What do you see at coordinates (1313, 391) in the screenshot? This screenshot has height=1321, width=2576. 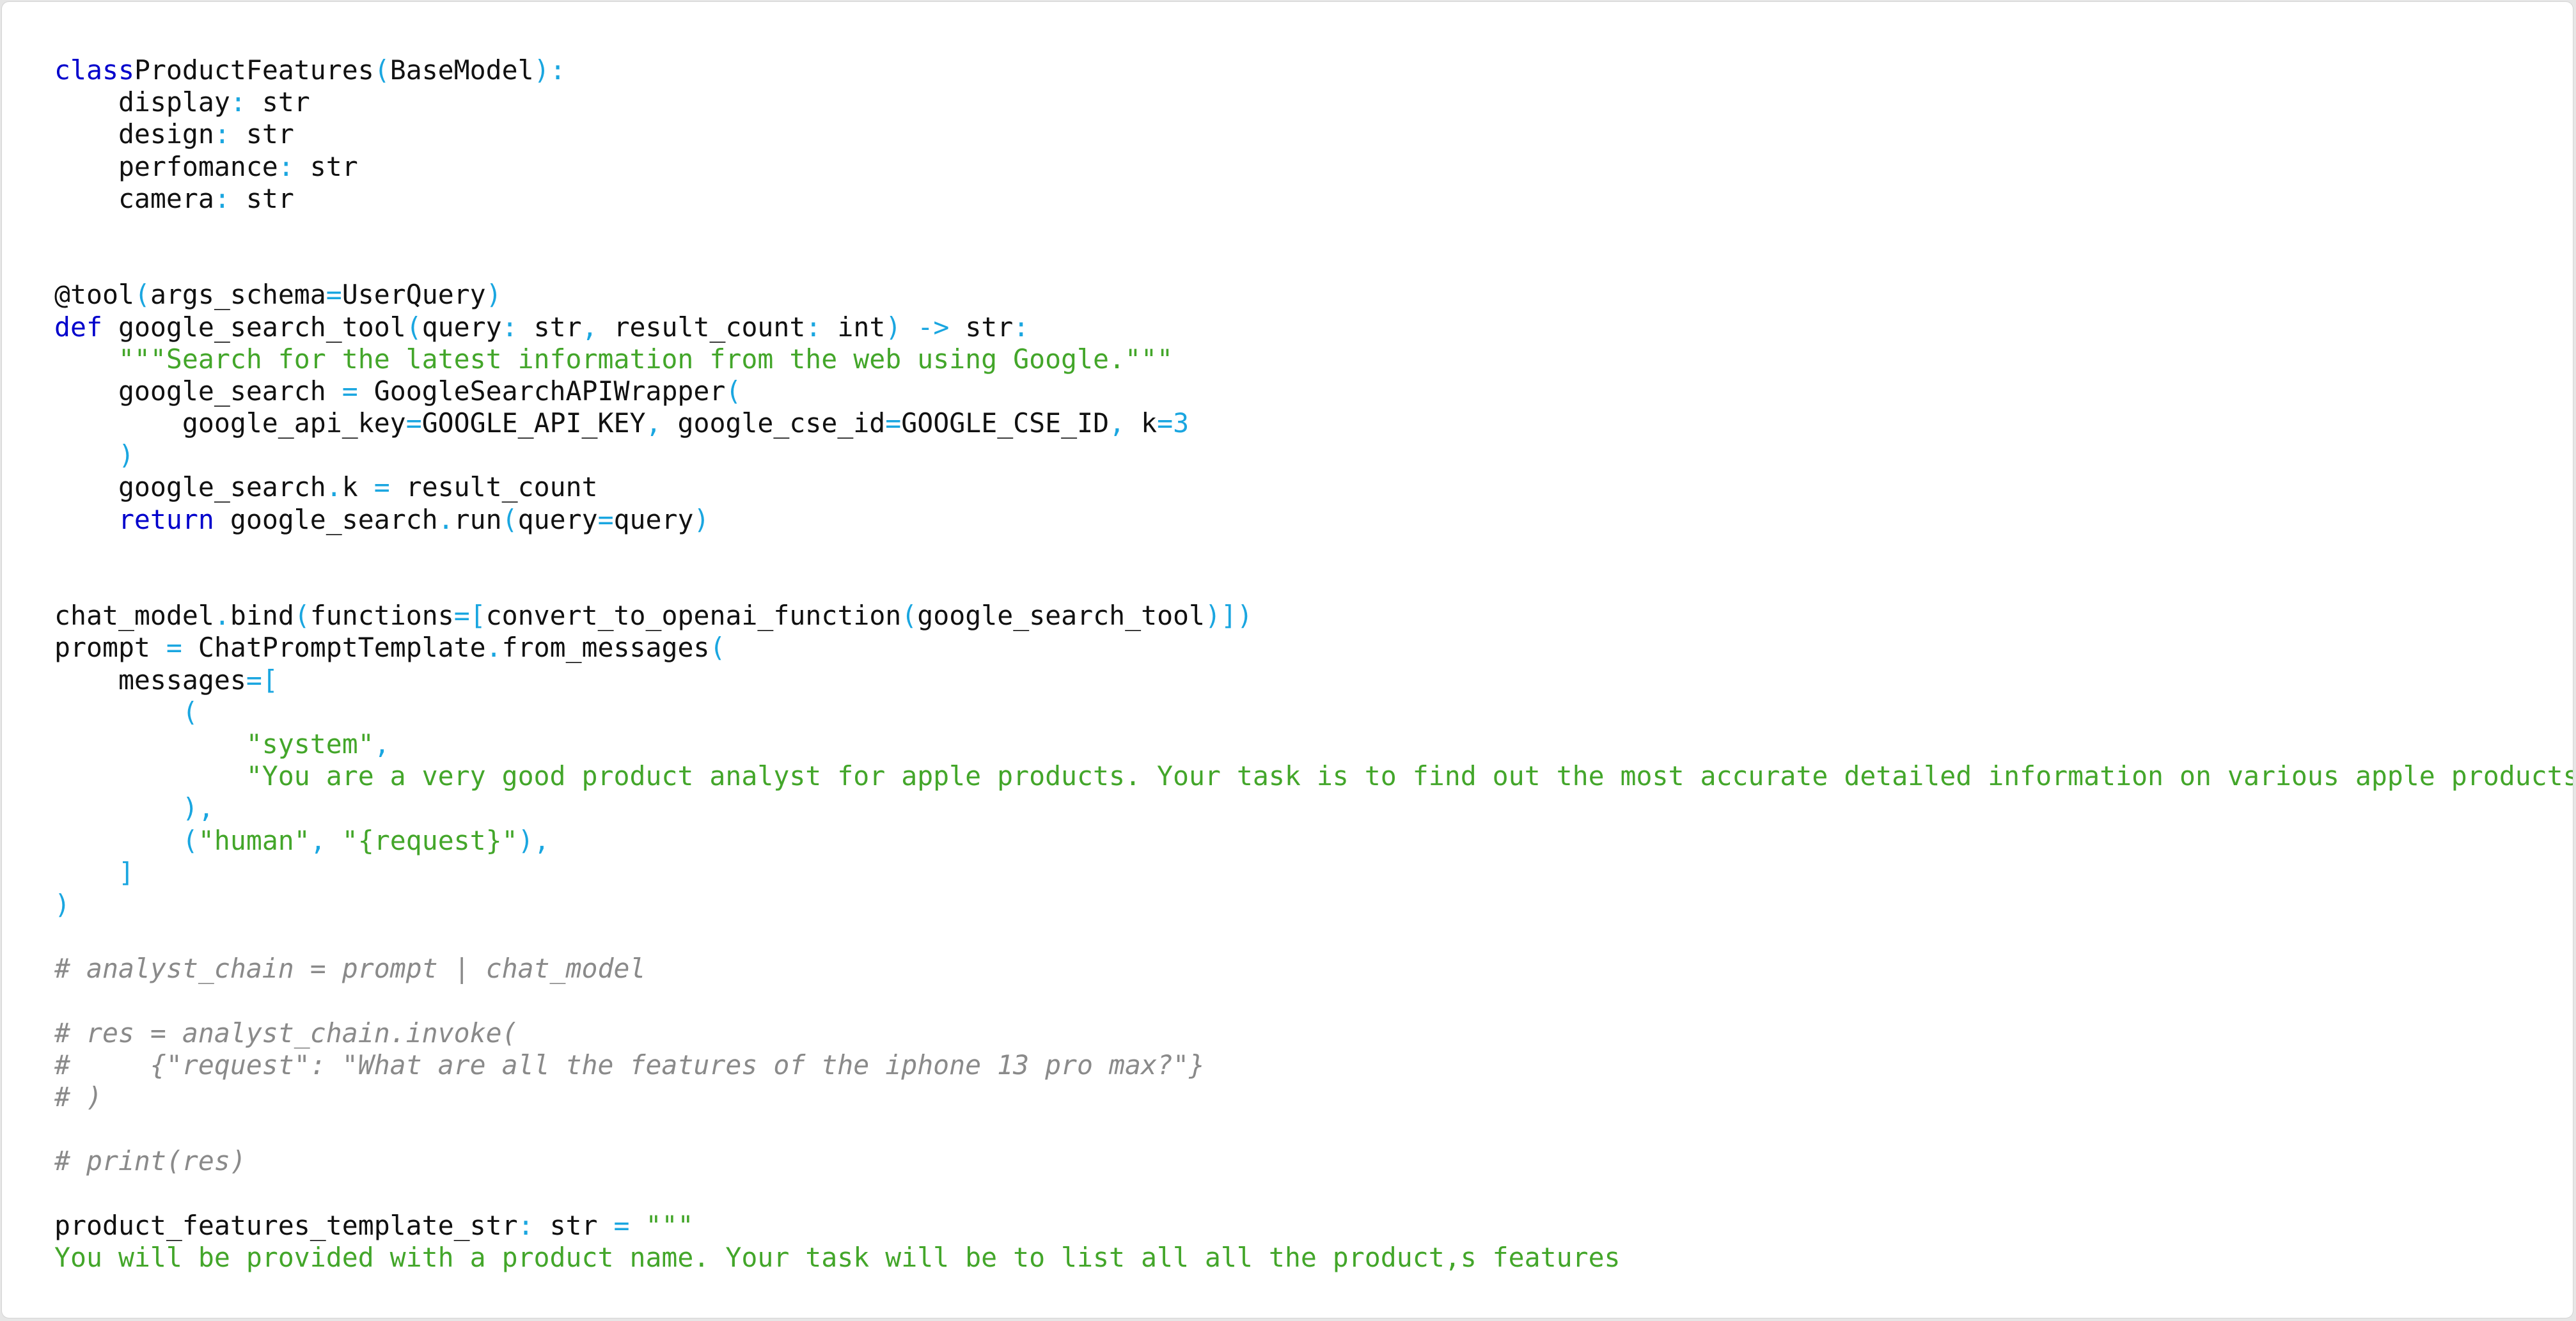 I see `code-line: google_search = GoogleSearchAPIWrapper(` at bounding box center [1313, 391].